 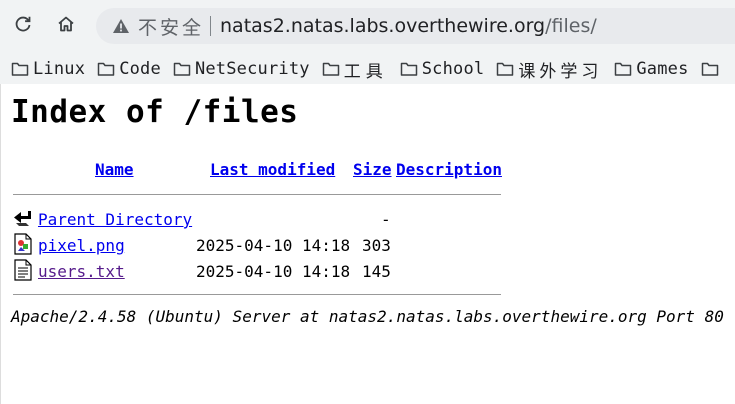 I want to click on sort-by-size-link: Size, so click(x=372, y=169).